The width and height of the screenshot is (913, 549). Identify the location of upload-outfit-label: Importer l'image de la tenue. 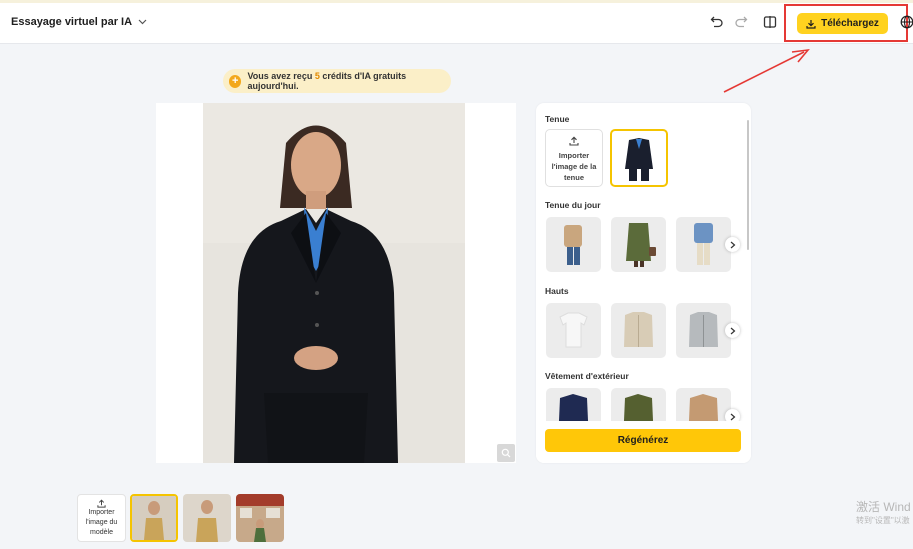
(574, 166).